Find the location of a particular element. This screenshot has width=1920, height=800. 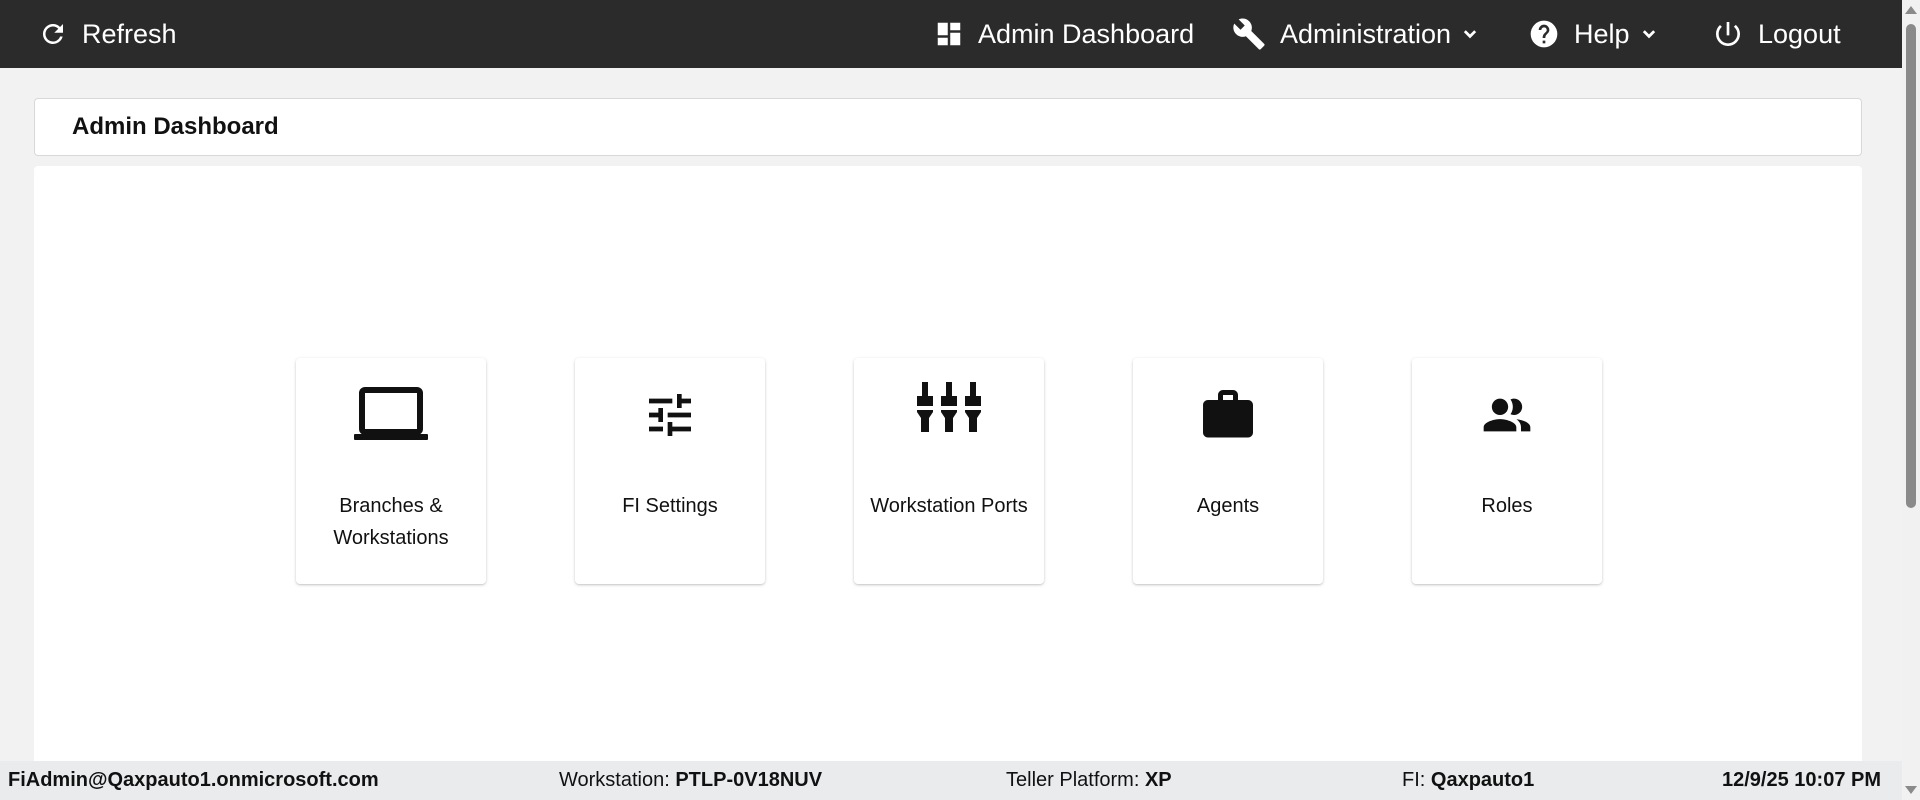

tile-fi-settings: FI Settings is located at coordinates (670, 471).